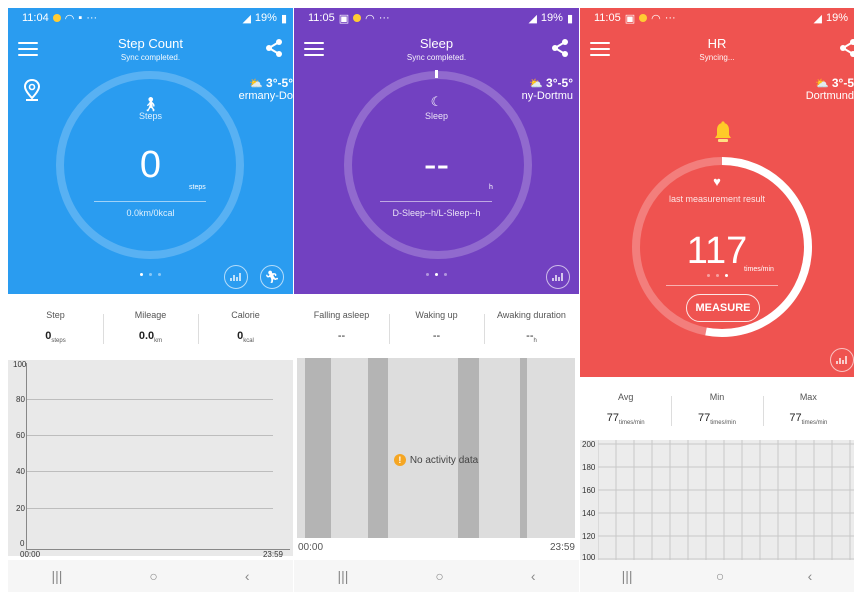 The image size is (854, 592). I want to click on y-tick-label: 180, so click(589, 467).